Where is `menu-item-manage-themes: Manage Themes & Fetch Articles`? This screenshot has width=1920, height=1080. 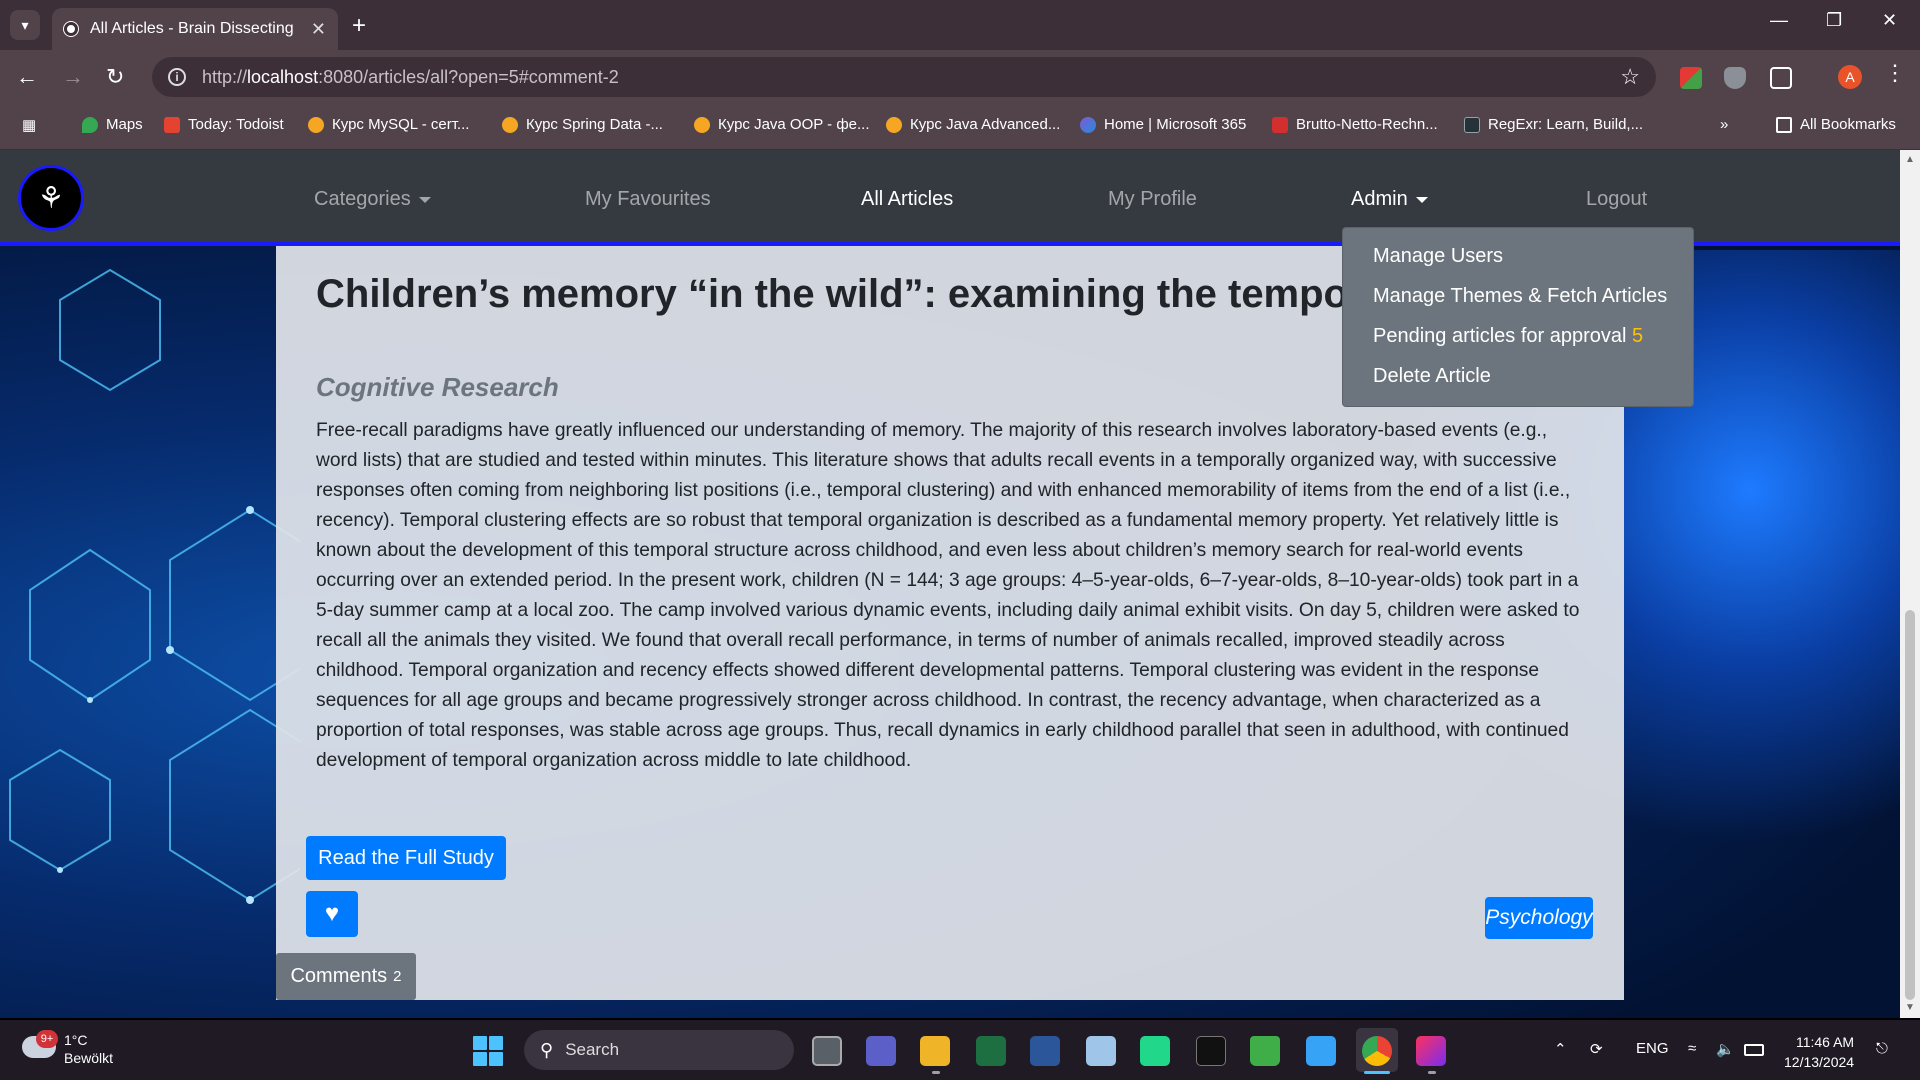 menu-item-manage-themes: Manage Themes & Fetch Articles is located at coordinates (1518, 296).